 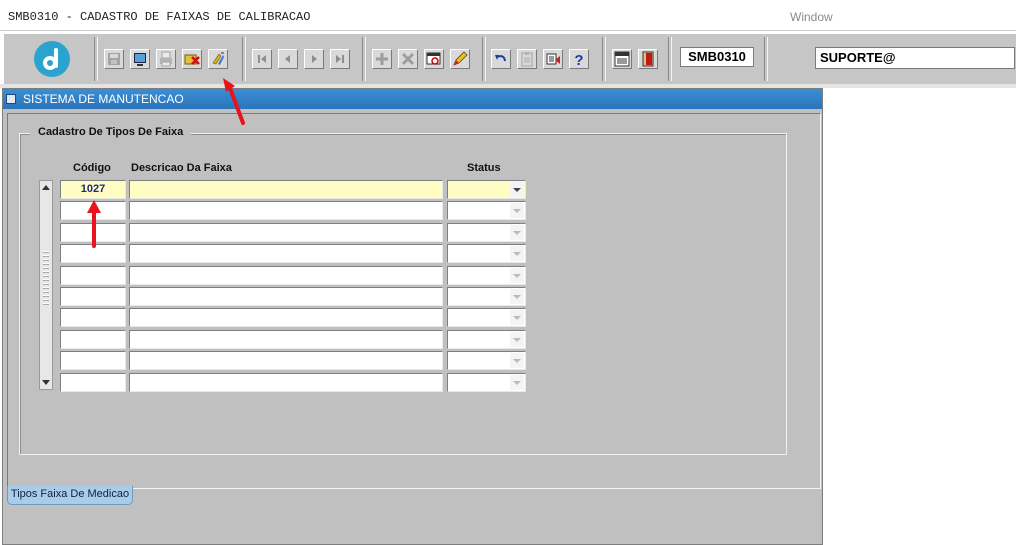 What do you see at coordinates (717, 57) in the screenshot?
I see `form-code-display: SMB0310` at bounding box center [717, 57].